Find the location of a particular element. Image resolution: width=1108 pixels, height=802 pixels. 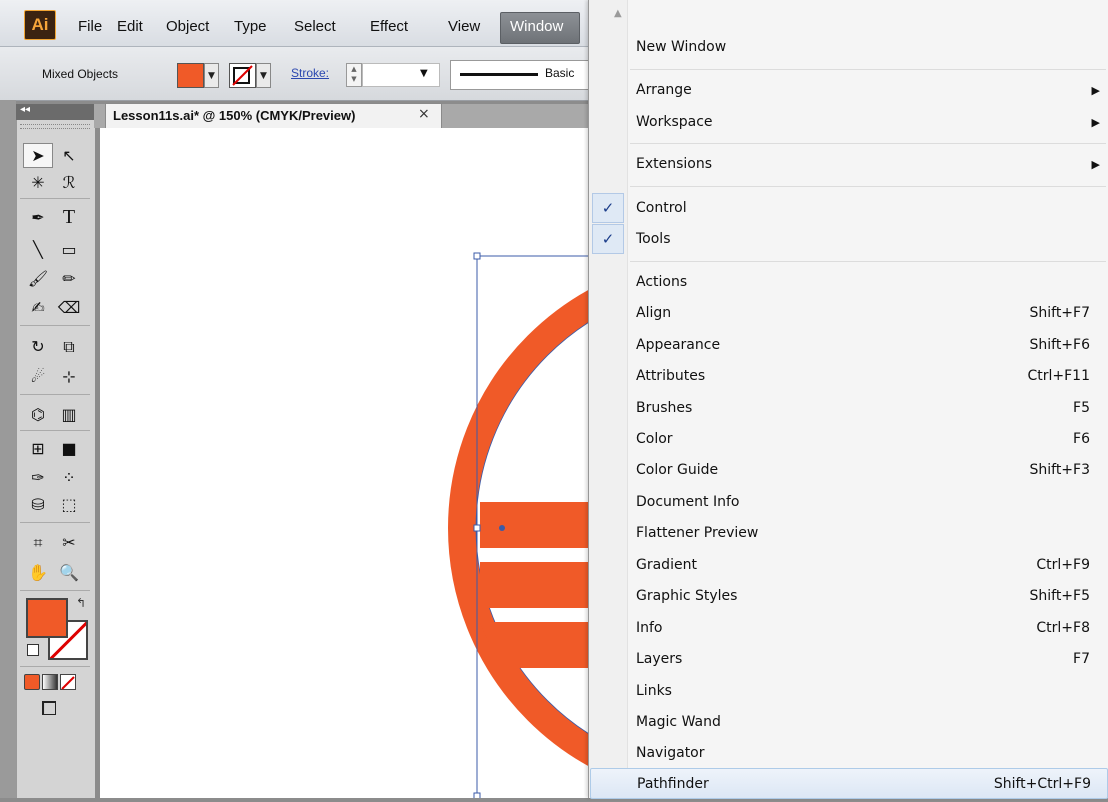

type-tool-icon: T is located at coordinates (69, 217).